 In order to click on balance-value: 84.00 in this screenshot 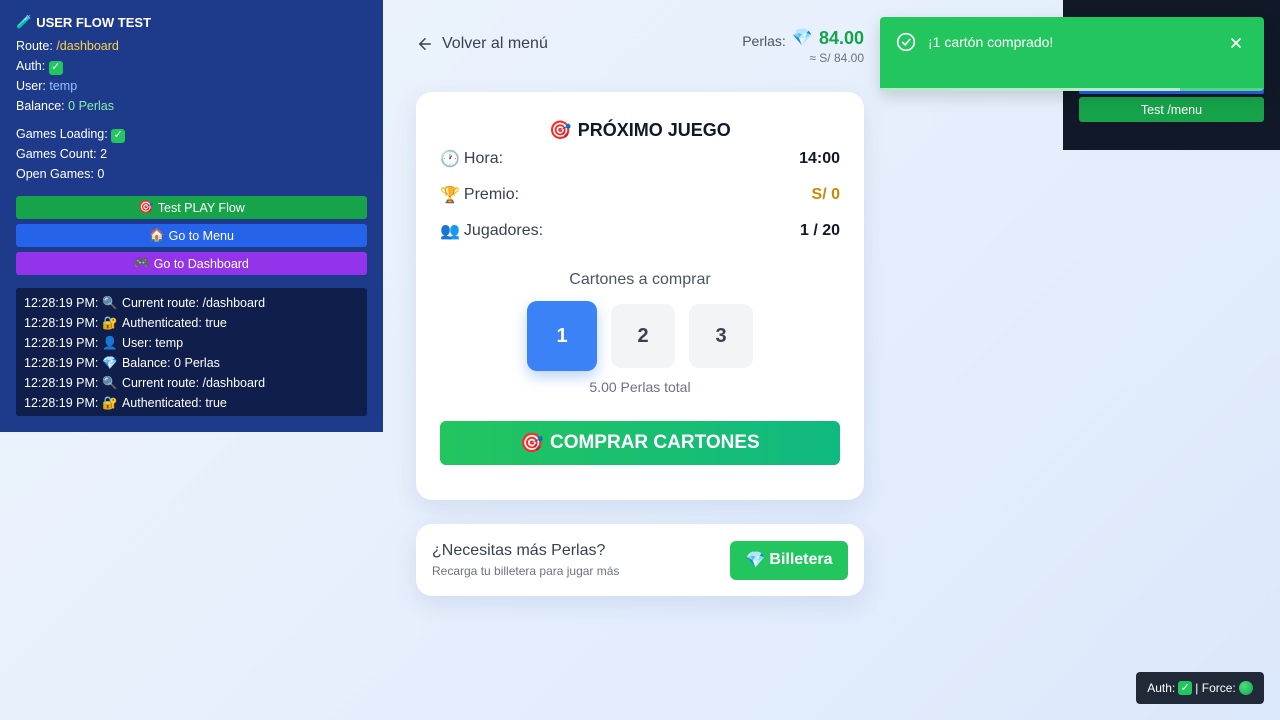, I will do `click(841, 37)`.